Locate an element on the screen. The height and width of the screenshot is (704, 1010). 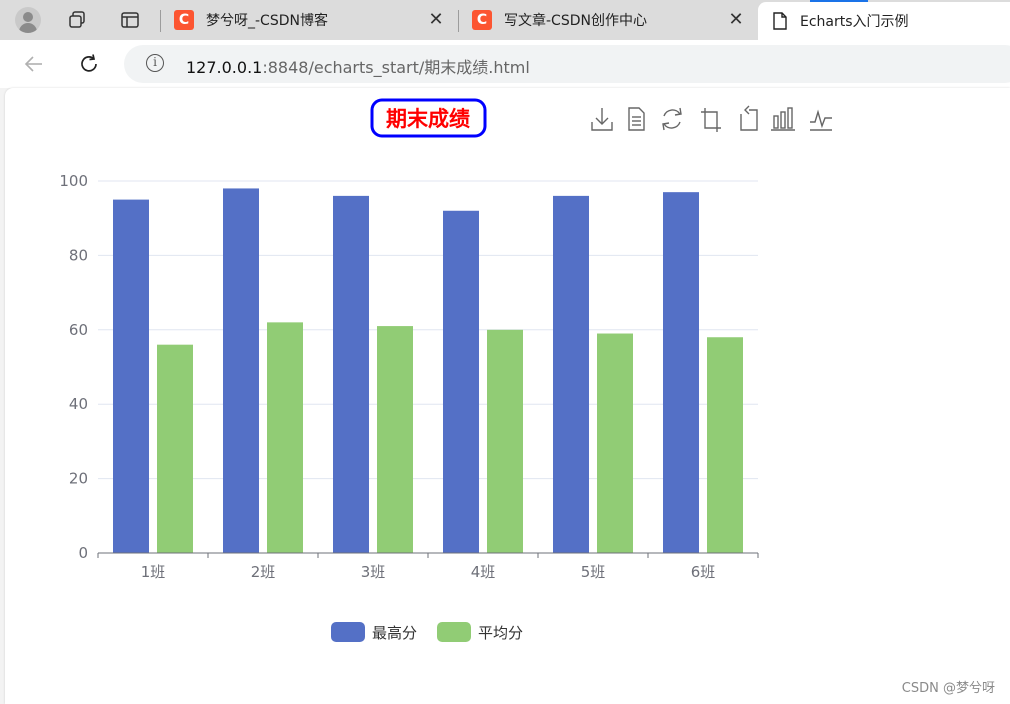
line-type-icon is located at coordinates (821, 120).